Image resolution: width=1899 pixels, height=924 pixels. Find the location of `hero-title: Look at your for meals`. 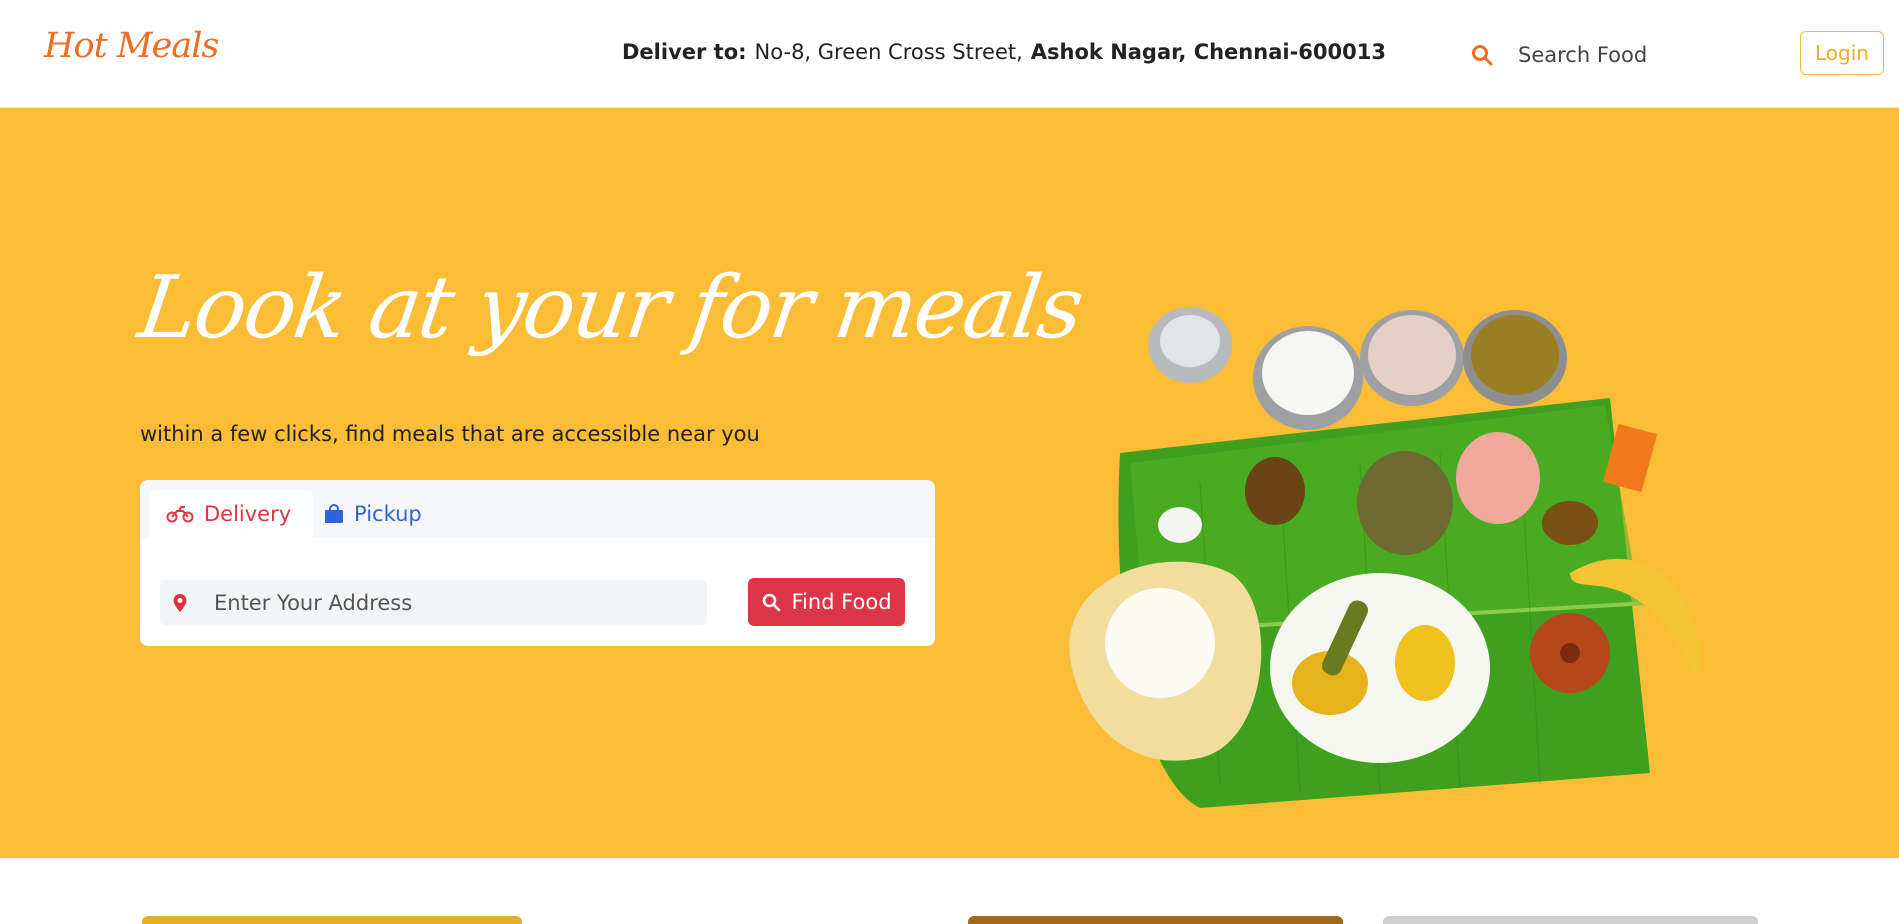

hero-title: Look at your for meals is located at coordinates (610, 308).